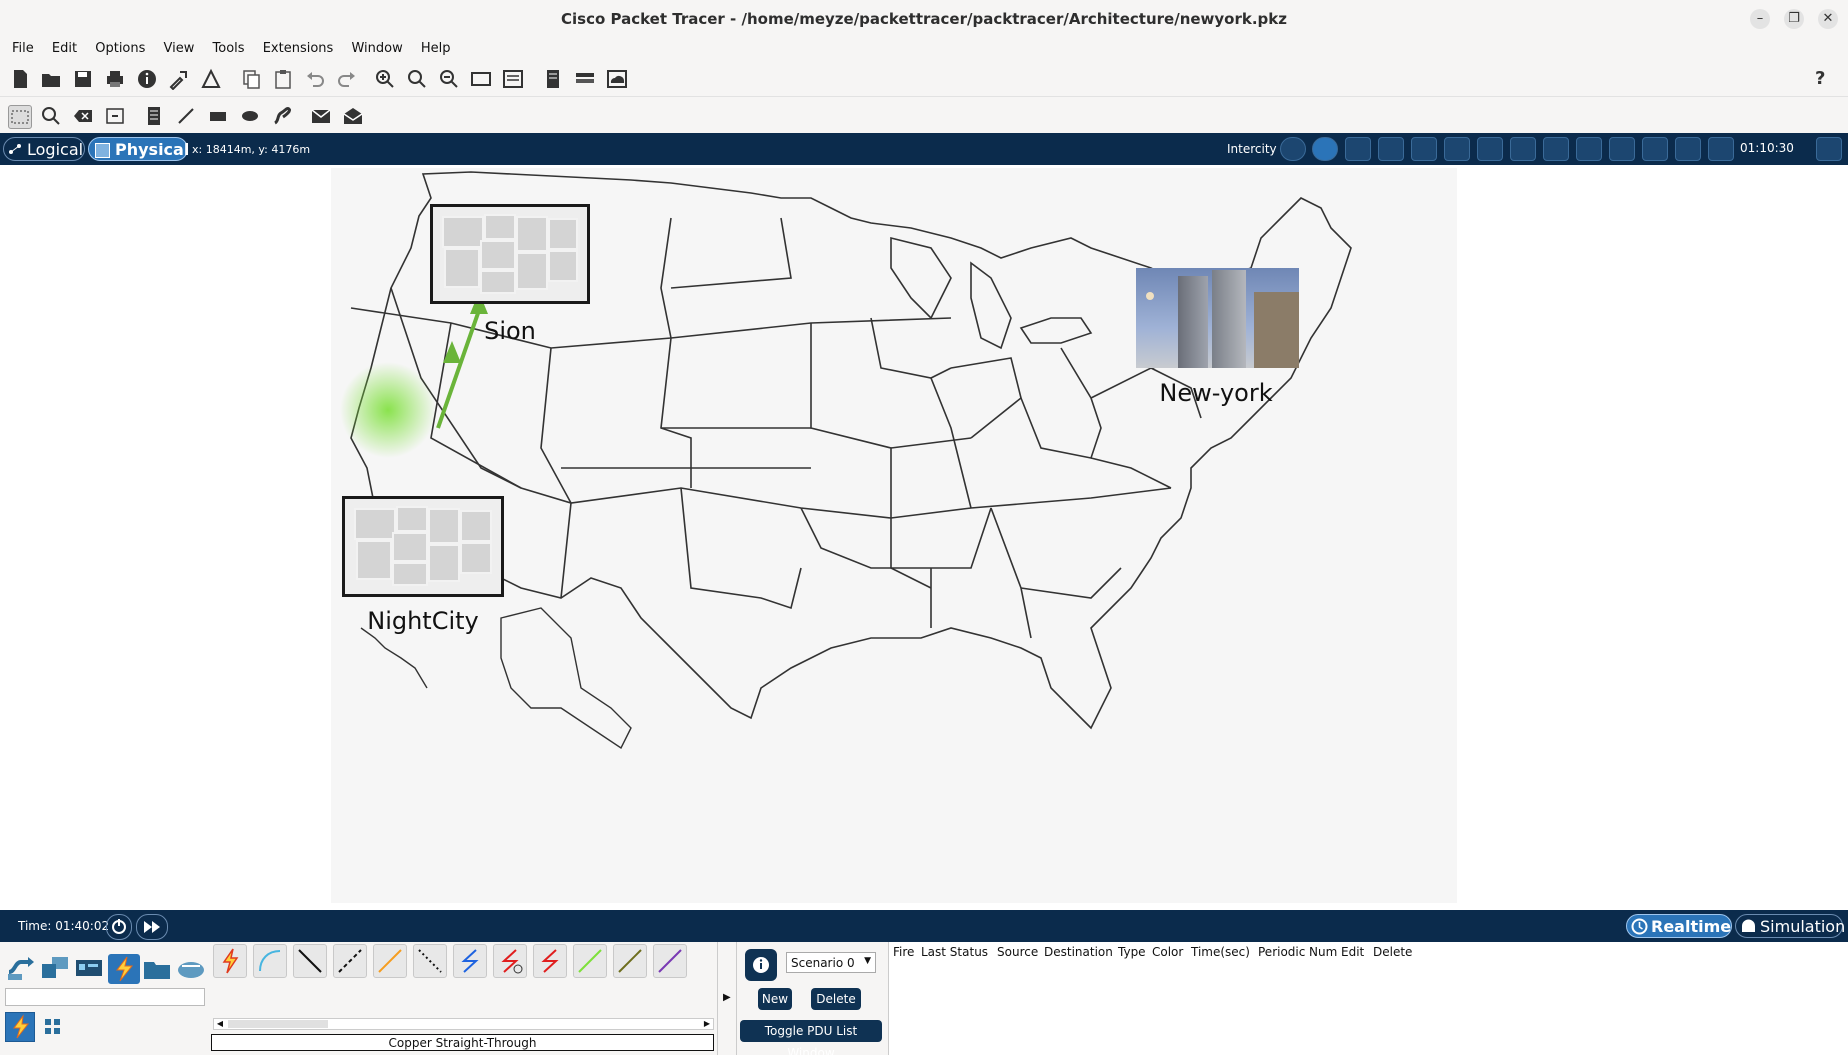  Describe the element at coordinates (218, 116) in the screenshot. I see `rectangle-icon` at that location.